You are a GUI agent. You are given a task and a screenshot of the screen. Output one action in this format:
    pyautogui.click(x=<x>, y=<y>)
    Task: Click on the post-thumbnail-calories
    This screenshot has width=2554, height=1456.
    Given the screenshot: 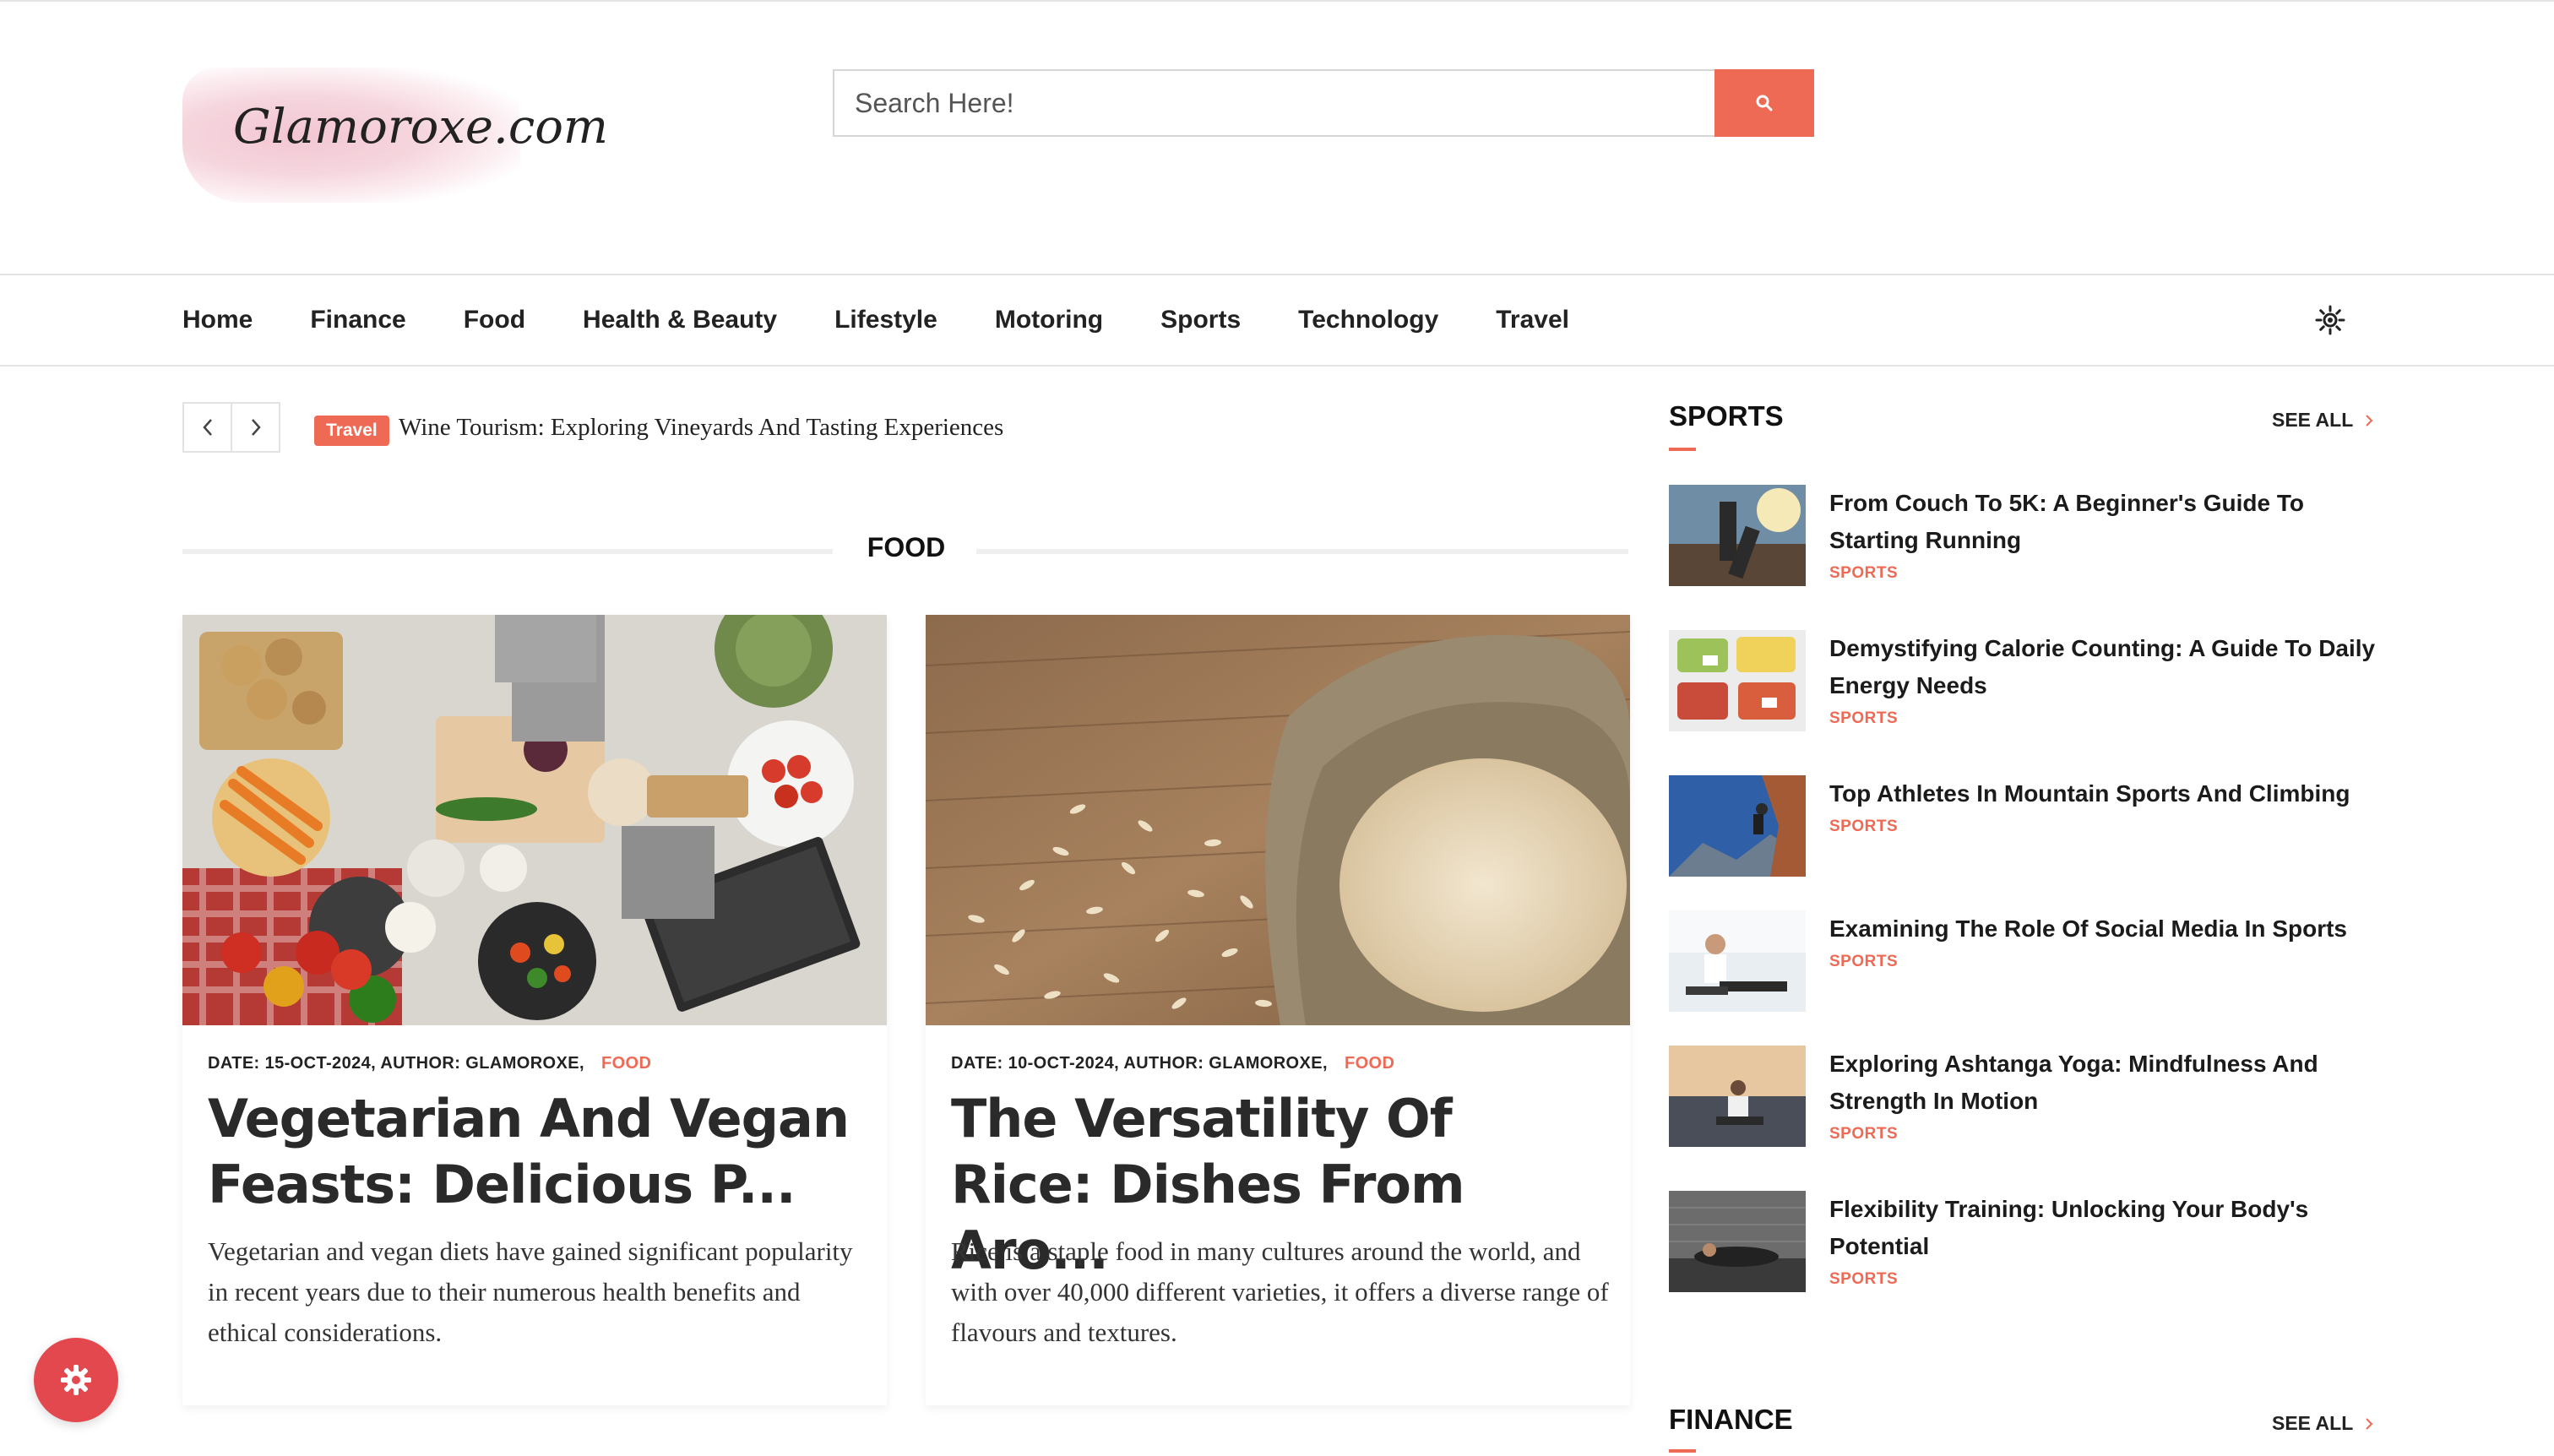 What is the action you would take?
    pyautogui.click(x=1737, y=680)
    